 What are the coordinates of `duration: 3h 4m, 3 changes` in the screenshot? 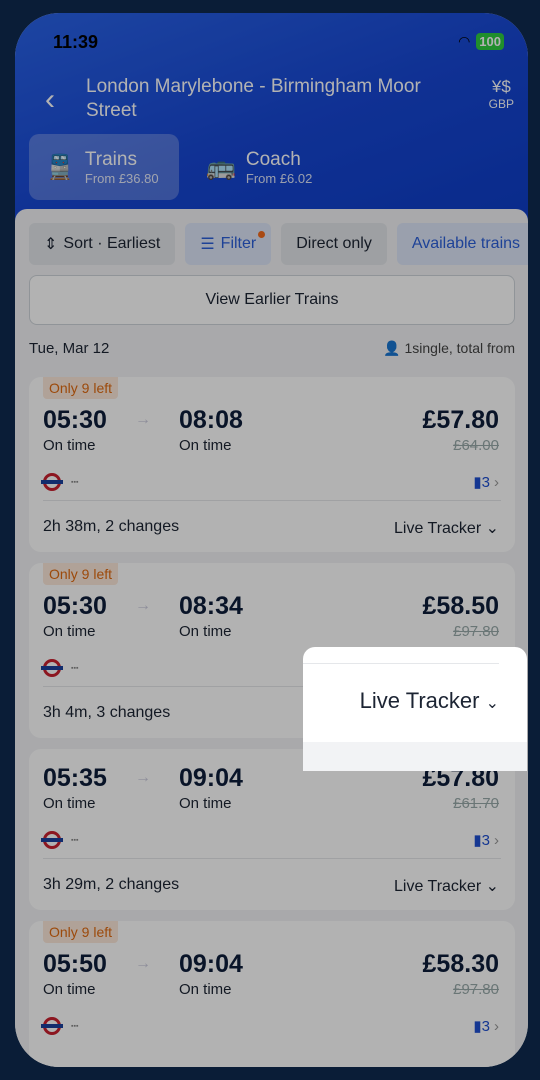 It's located at (107, 712).